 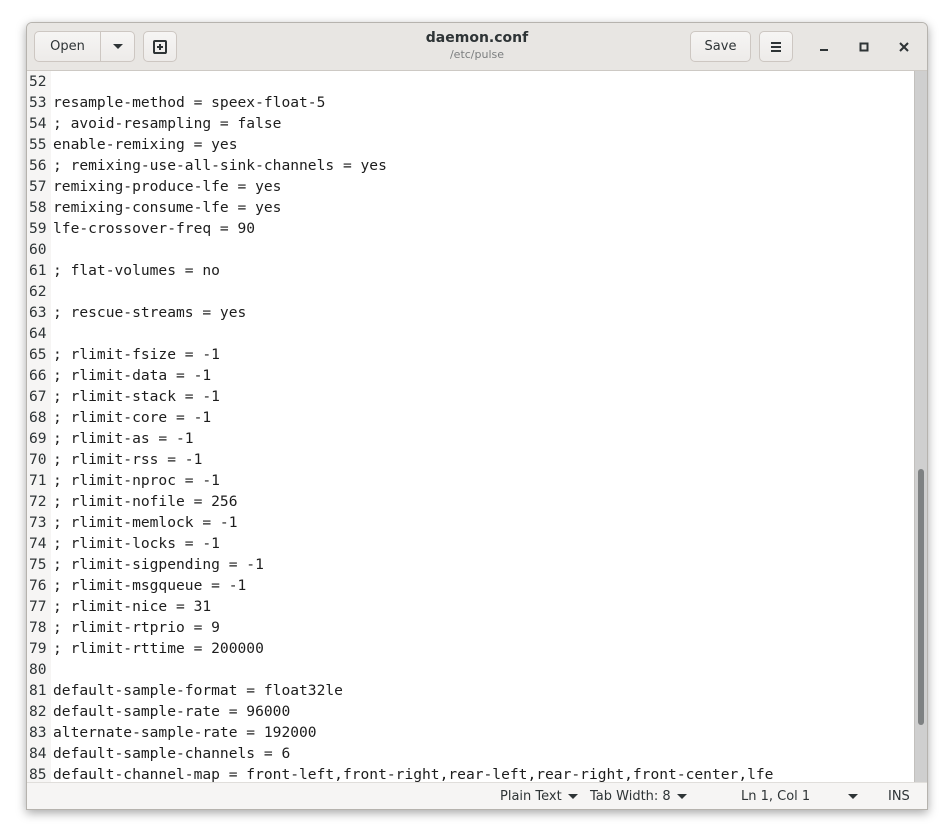 I want to click on document-title: daemon.conf, so click(x=477, y=38).